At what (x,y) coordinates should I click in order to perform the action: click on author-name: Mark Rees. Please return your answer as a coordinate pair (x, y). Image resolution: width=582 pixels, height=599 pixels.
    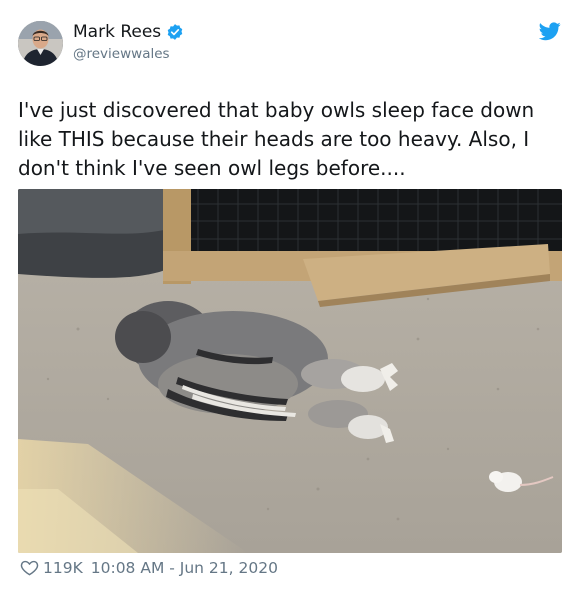
    Looking at the image, I should click on (117, 32).